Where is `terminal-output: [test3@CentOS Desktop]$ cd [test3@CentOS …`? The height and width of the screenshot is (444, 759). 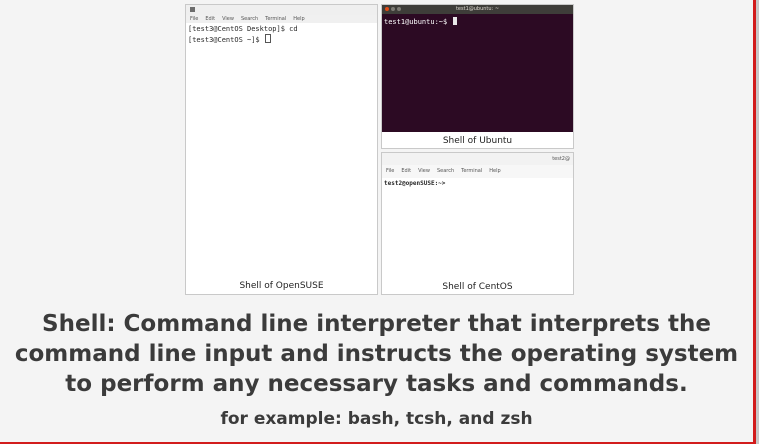
terminal-output: [test3@CentOS Desktop]$ cd [test3@CentOS … is located at coordinates (281, 34).